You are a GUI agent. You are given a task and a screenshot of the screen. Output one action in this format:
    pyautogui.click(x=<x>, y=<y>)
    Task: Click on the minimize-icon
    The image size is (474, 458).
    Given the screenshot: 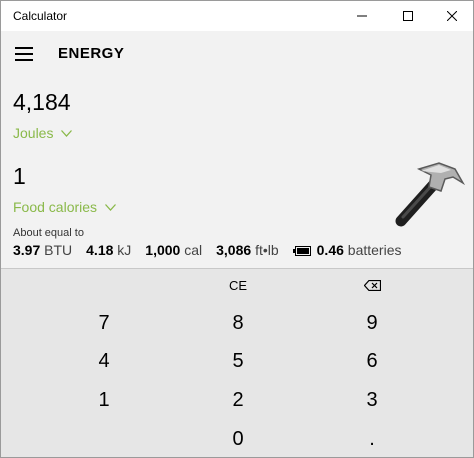 What is the action you would take?
    pyautogui.click(x=362, y=16)
    